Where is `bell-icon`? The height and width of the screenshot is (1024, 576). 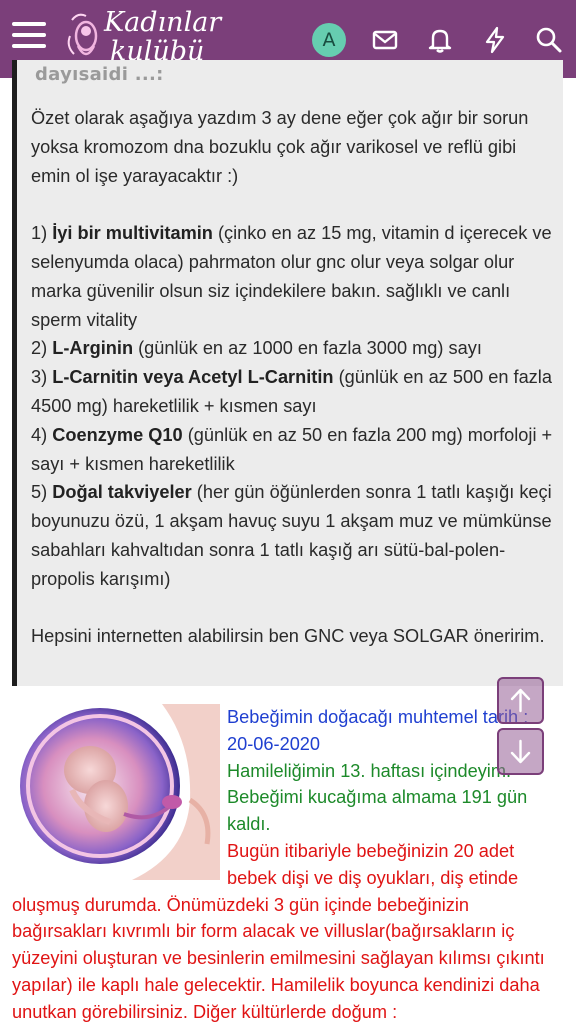 bell-icon is located at coordinates (440, 40).